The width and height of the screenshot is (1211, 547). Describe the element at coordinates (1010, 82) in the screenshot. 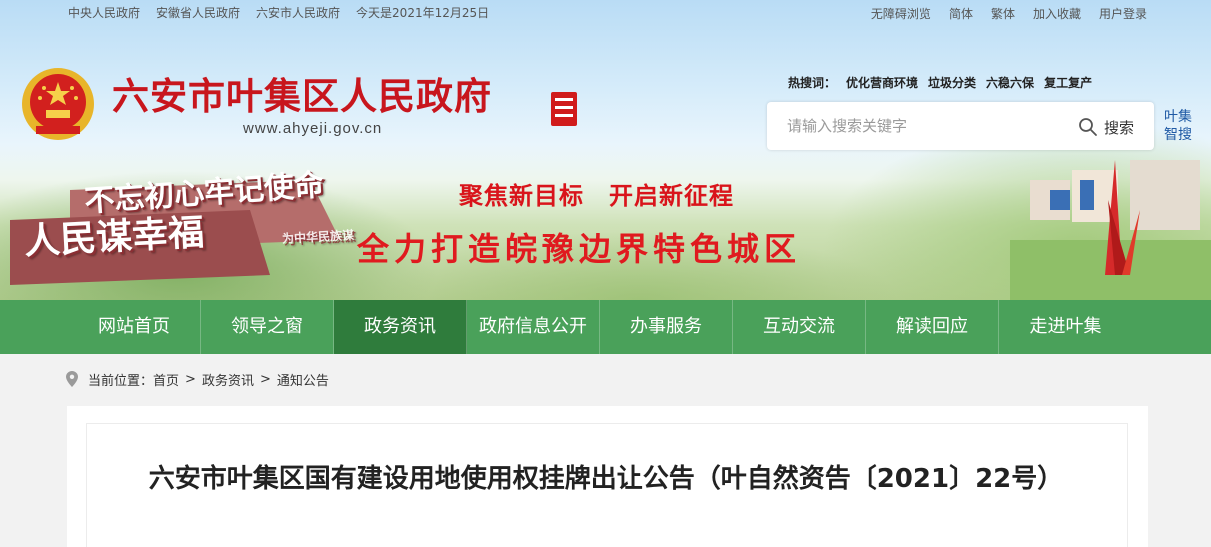

I see `hotword-link: 六稳六保` at that location.